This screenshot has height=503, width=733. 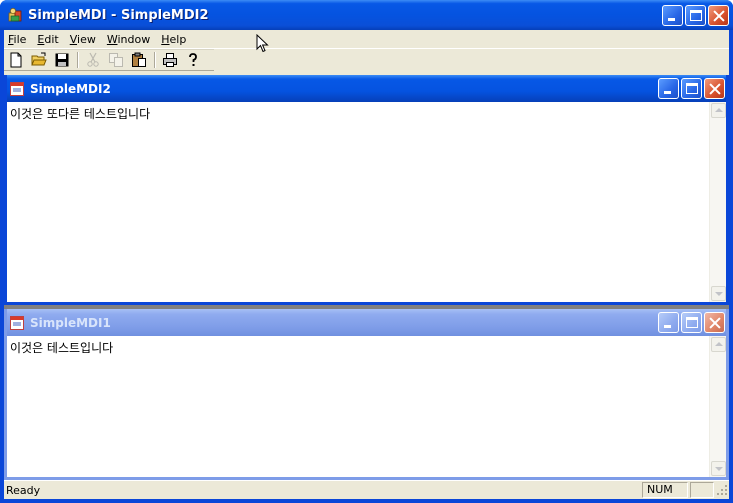 I want to click on status-num-indicator: NUM, so click(x=665, y=490).